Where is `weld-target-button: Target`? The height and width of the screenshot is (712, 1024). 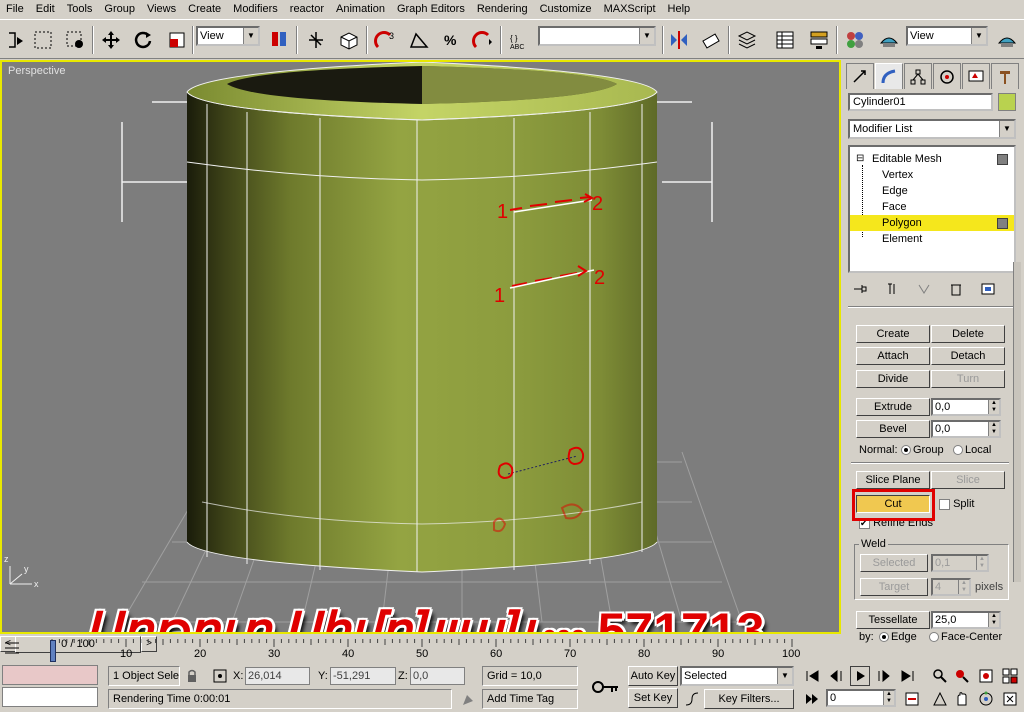 weld-target-button: Target is located at coordinates (894, 587).